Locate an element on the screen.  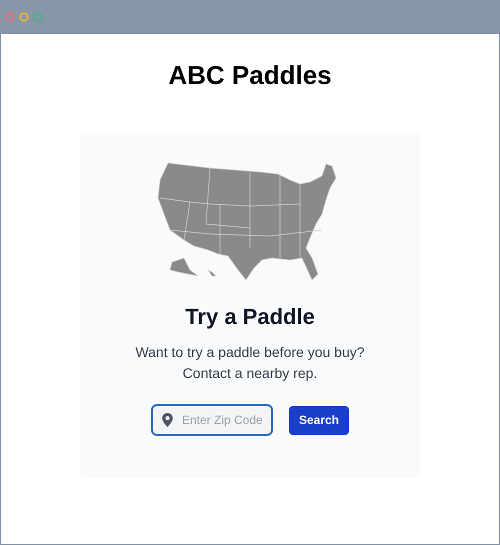
map-pin-icon is located at coordinates (167, 420).